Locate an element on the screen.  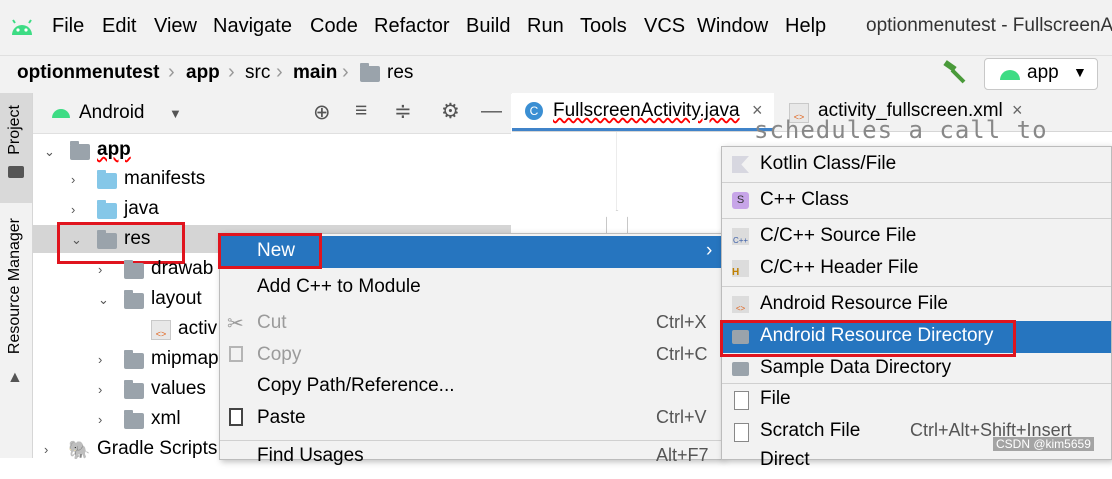
menu-file: File is located at coordinates (68, 26).